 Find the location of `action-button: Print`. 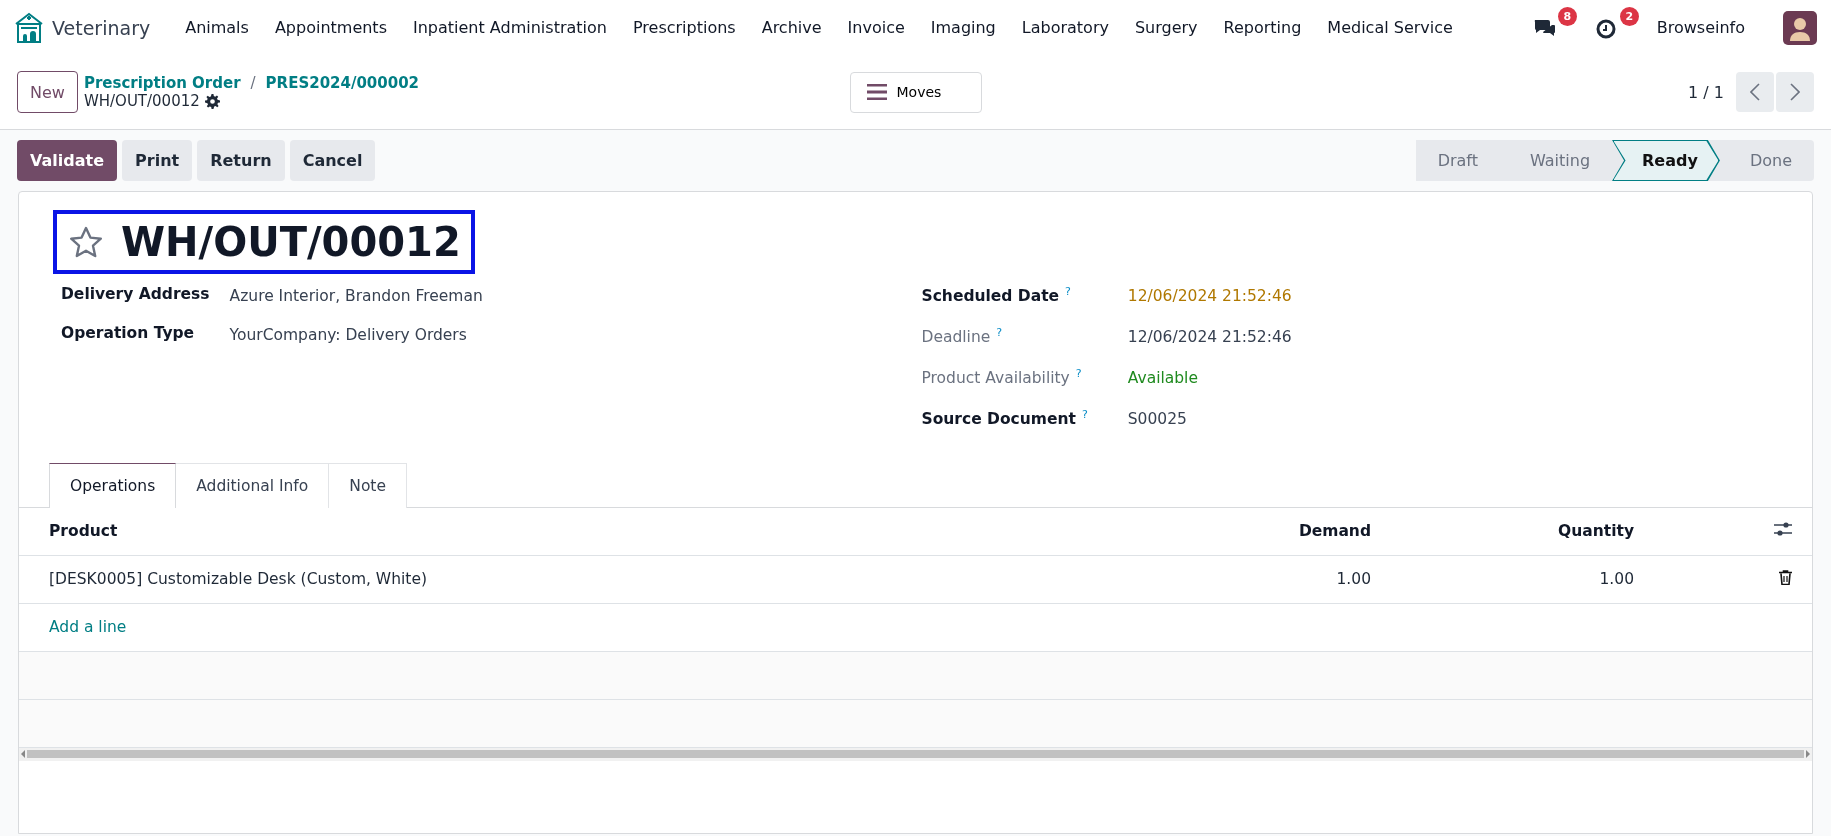

action-button: Print is located at coordinates (157, 160).